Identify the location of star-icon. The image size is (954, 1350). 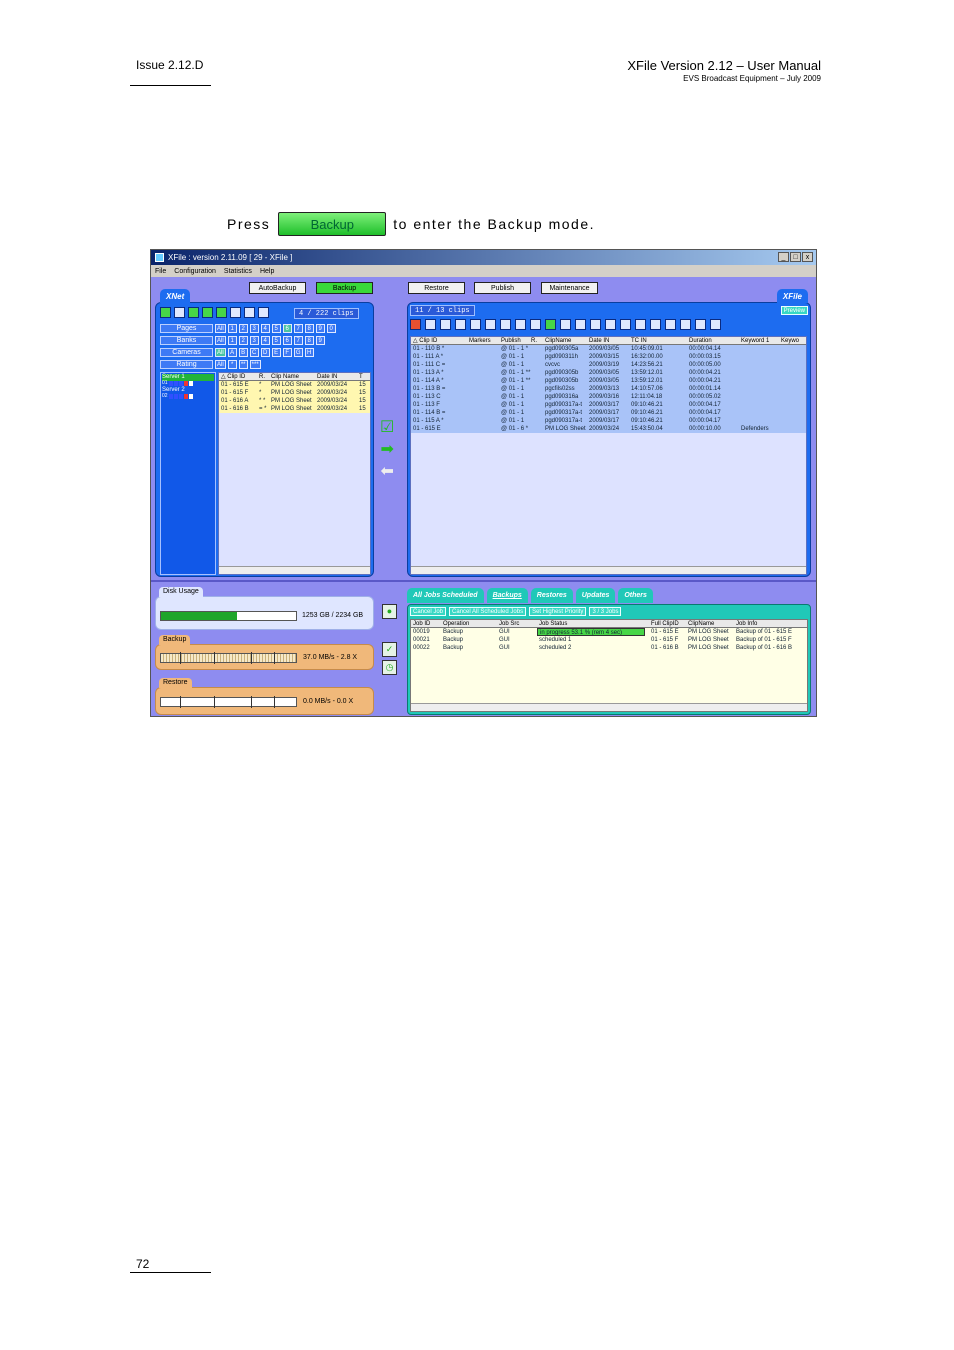
(221, 312).